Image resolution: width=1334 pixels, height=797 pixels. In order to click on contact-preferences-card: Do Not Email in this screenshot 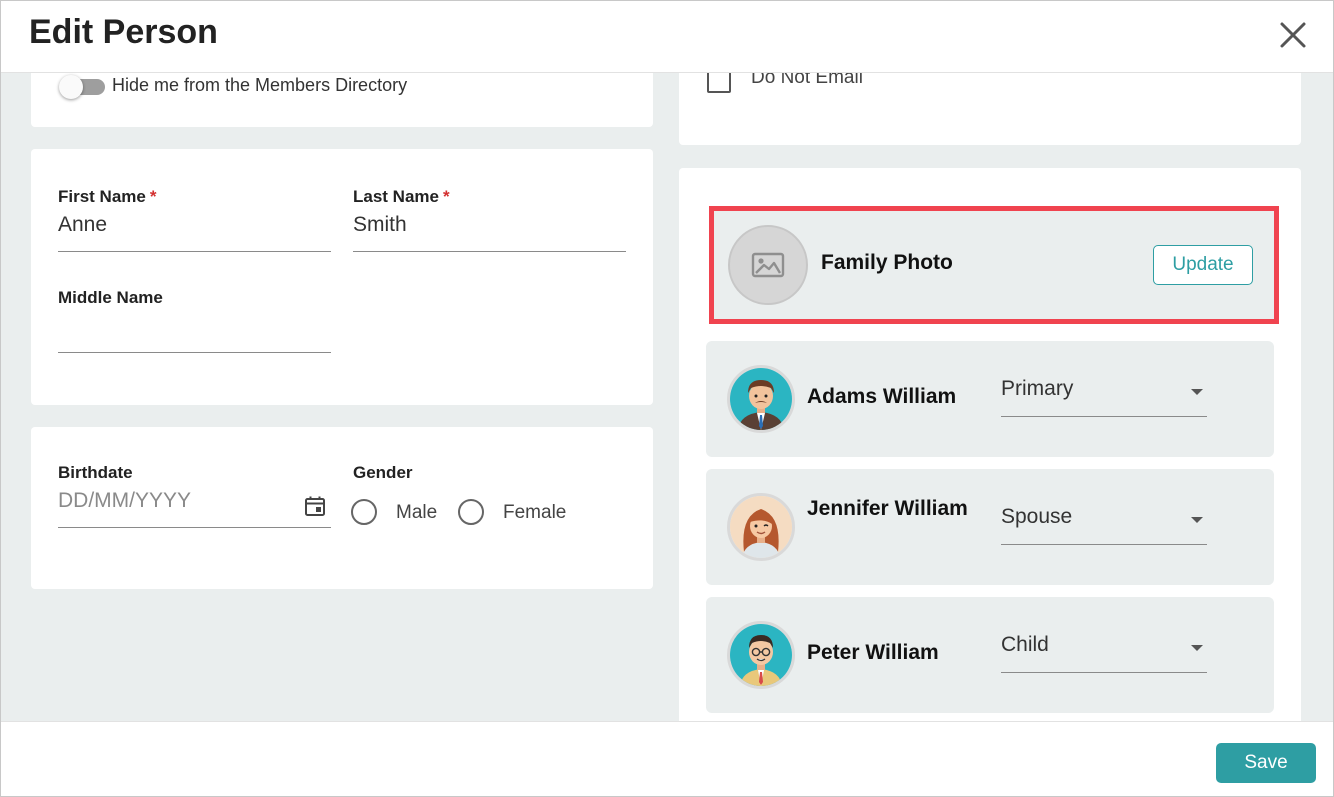, I will do `click(990, 109)`.